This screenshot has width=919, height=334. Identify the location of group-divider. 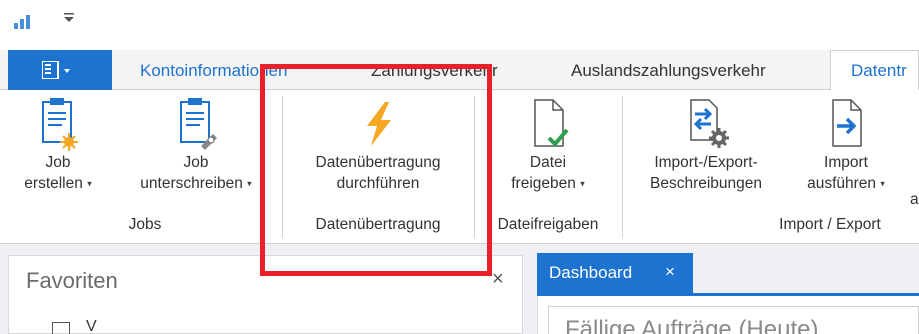
(622, 167).